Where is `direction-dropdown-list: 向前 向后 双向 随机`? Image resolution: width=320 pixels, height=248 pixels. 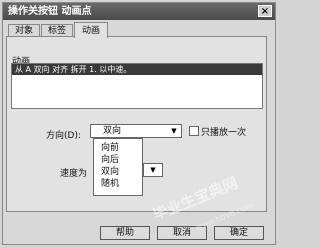 direction-dropdown-list: 向前 向后 双向 随机 is located at coordinates (118, 167).